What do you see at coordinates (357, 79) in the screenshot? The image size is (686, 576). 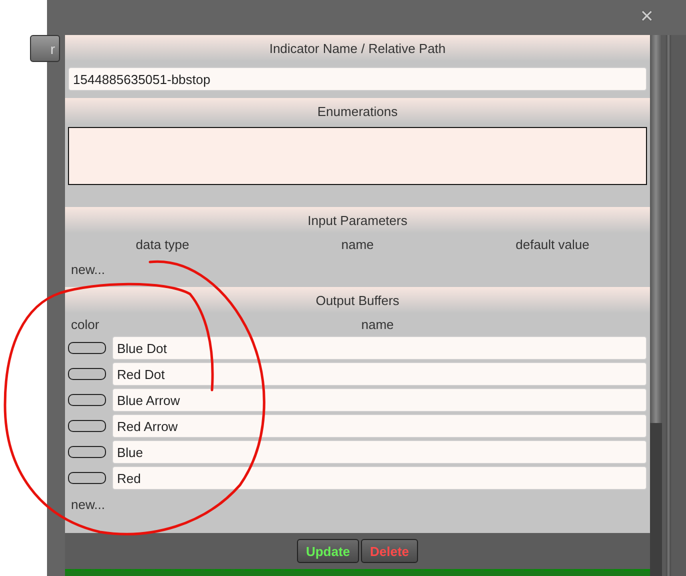 I see `name-field: 1544885635051-bbstop` at bounding box center [357, 79].